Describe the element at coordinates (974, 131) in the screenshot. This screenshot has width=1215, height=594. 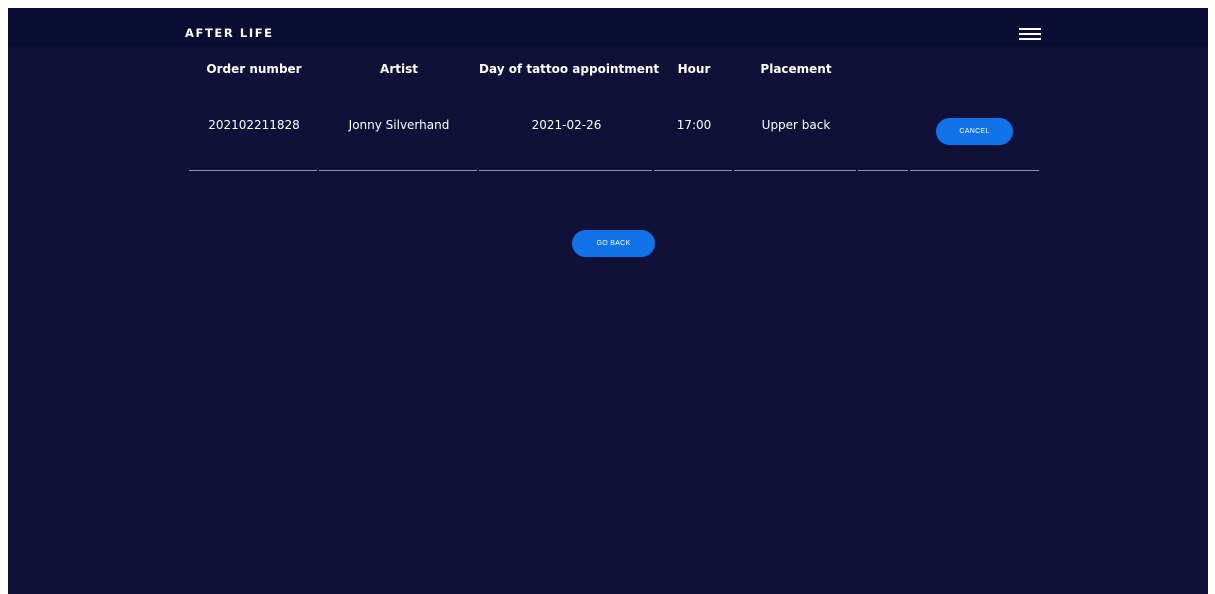
I see `cancel-button: CANCEL` at that location.